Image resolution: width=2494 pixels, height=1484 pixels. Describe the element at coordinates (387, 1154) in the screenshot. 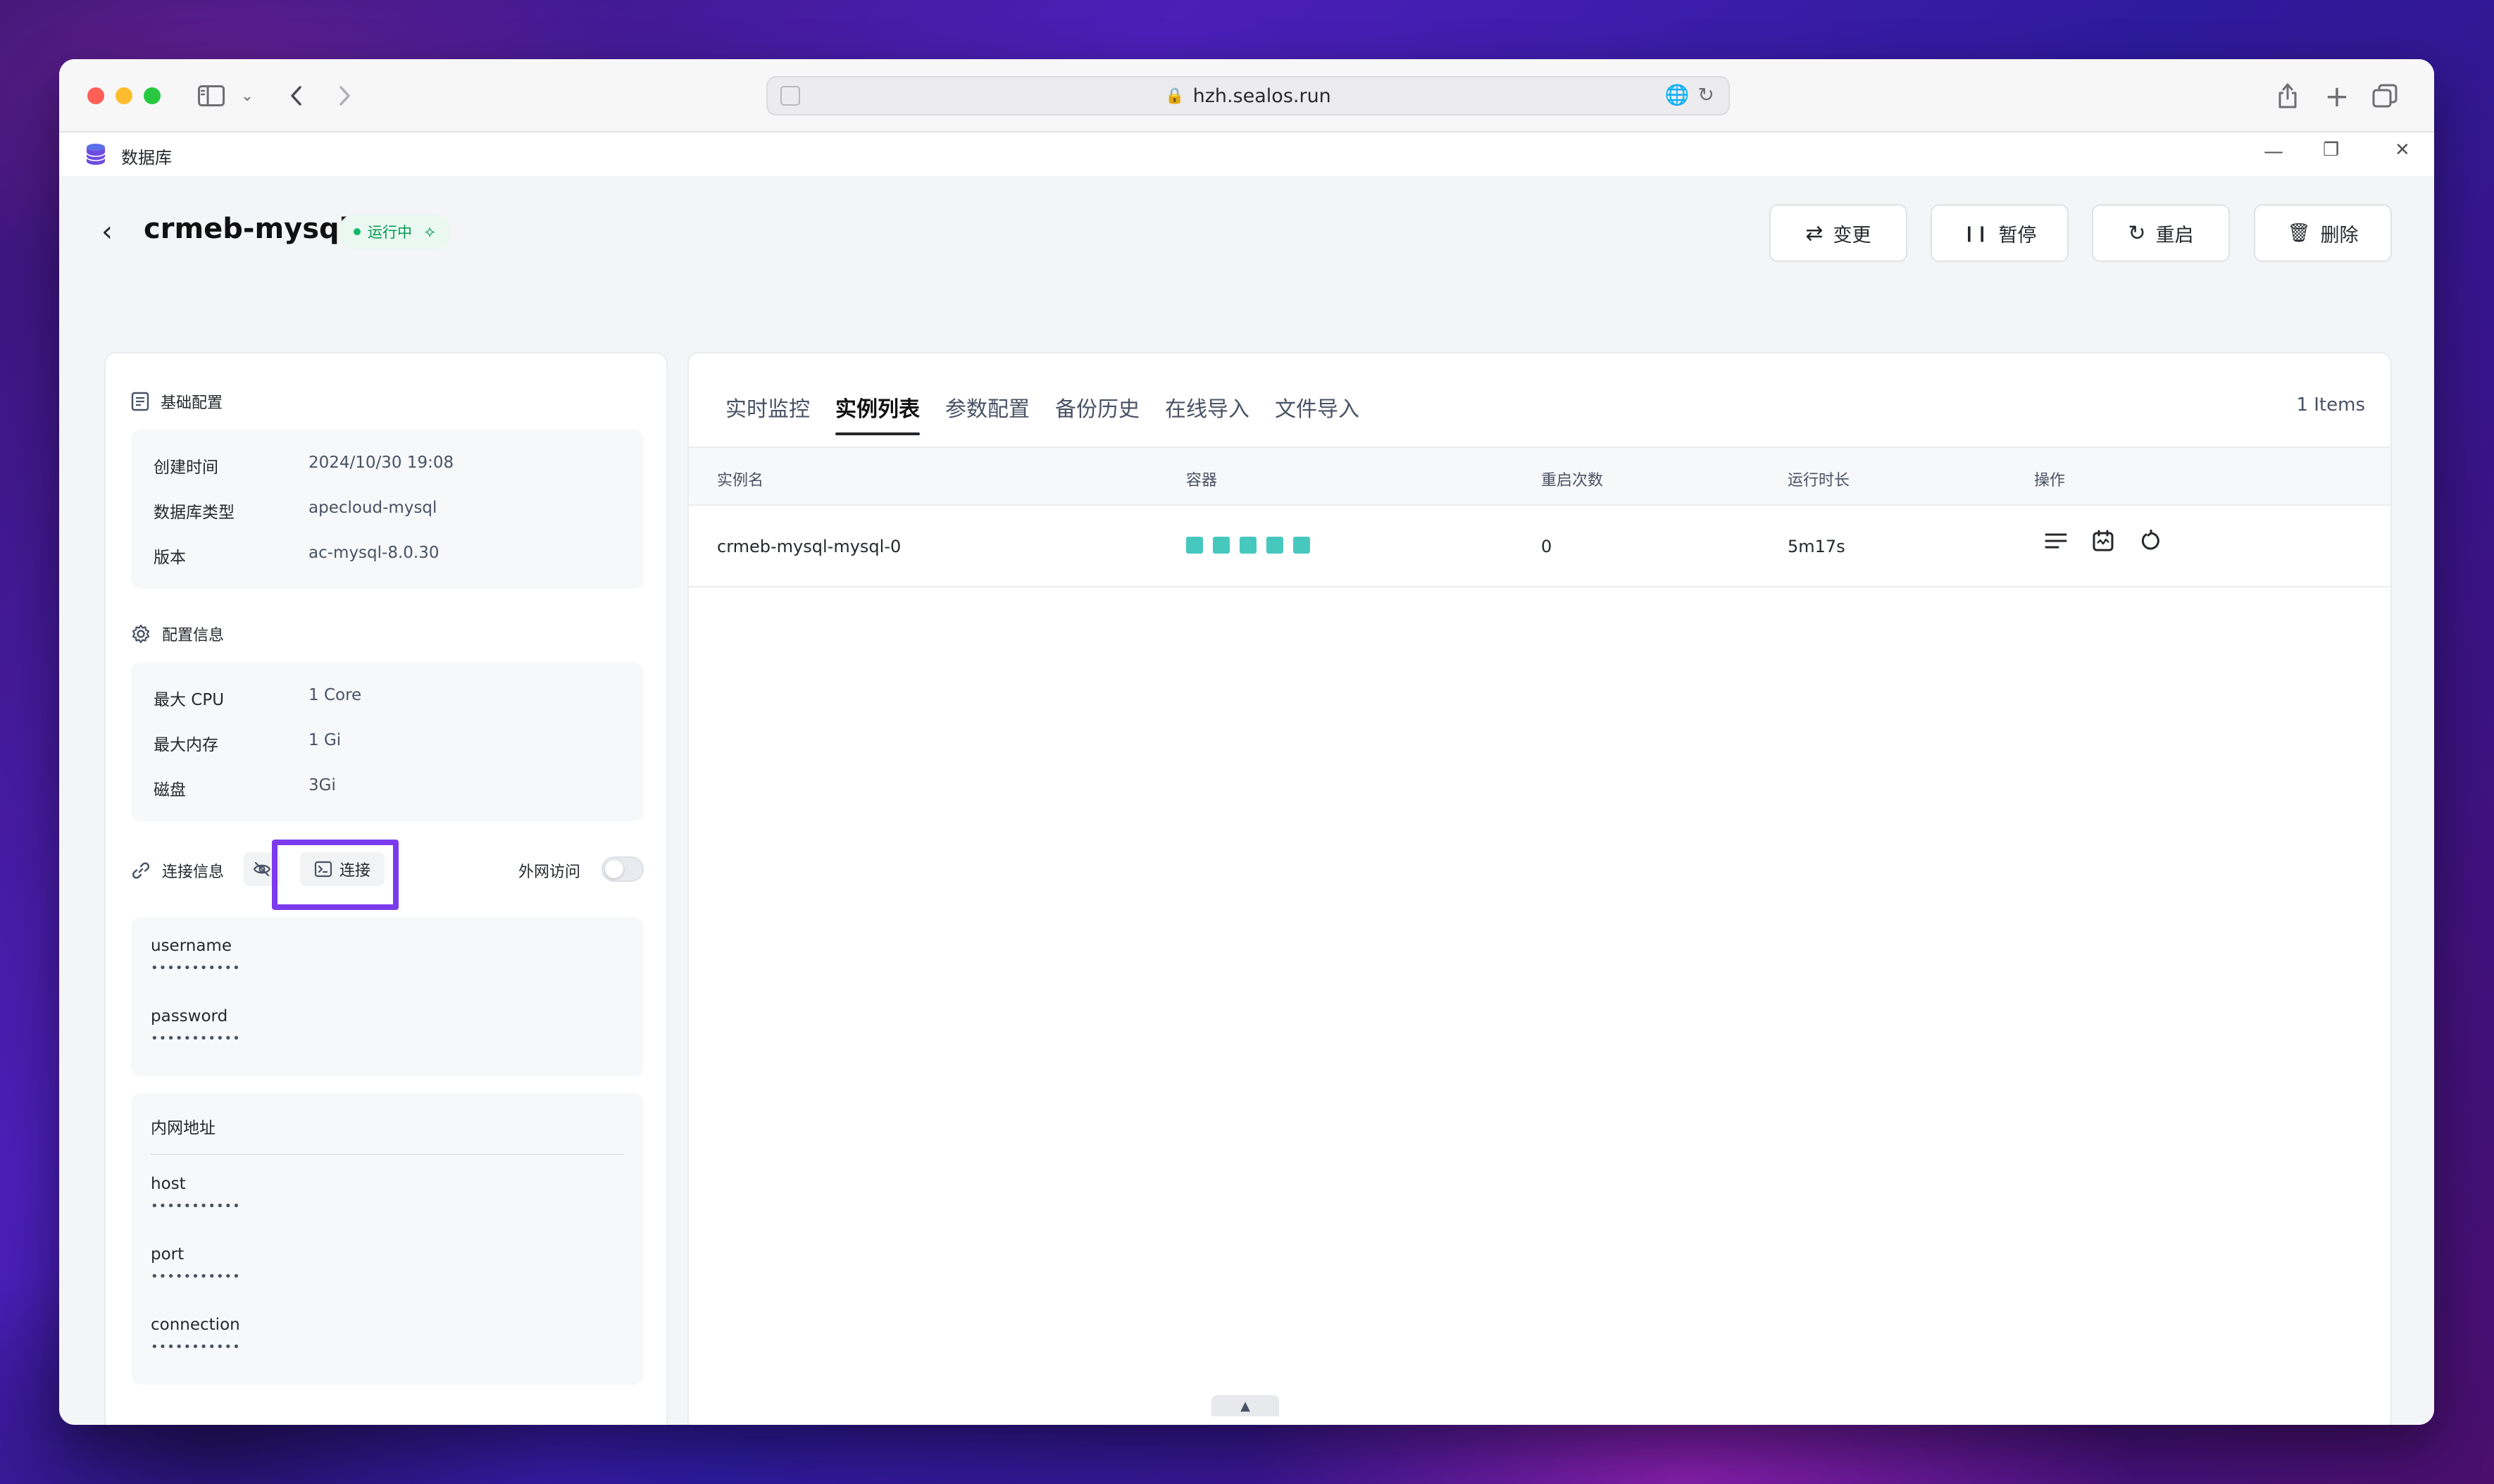

I see `divider` at that location.